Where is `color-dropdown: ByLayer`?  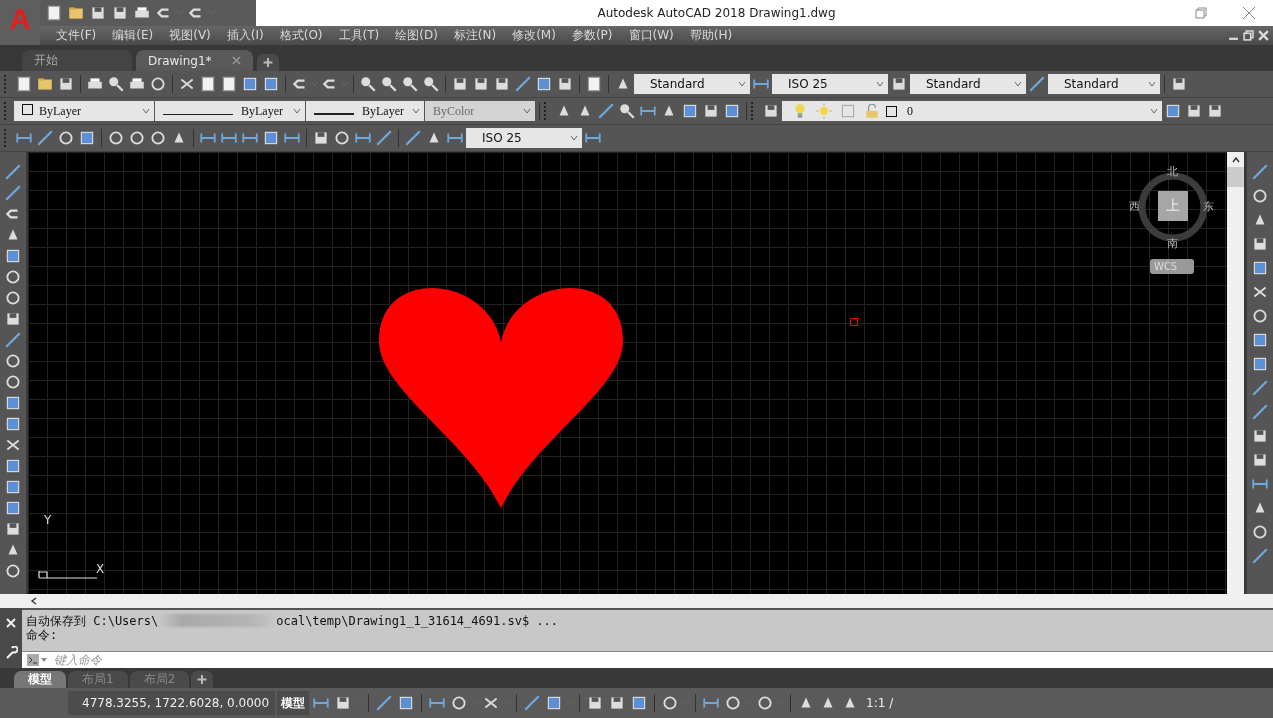 color-dropdown: ByLayer is located at coordinates (84, 111).